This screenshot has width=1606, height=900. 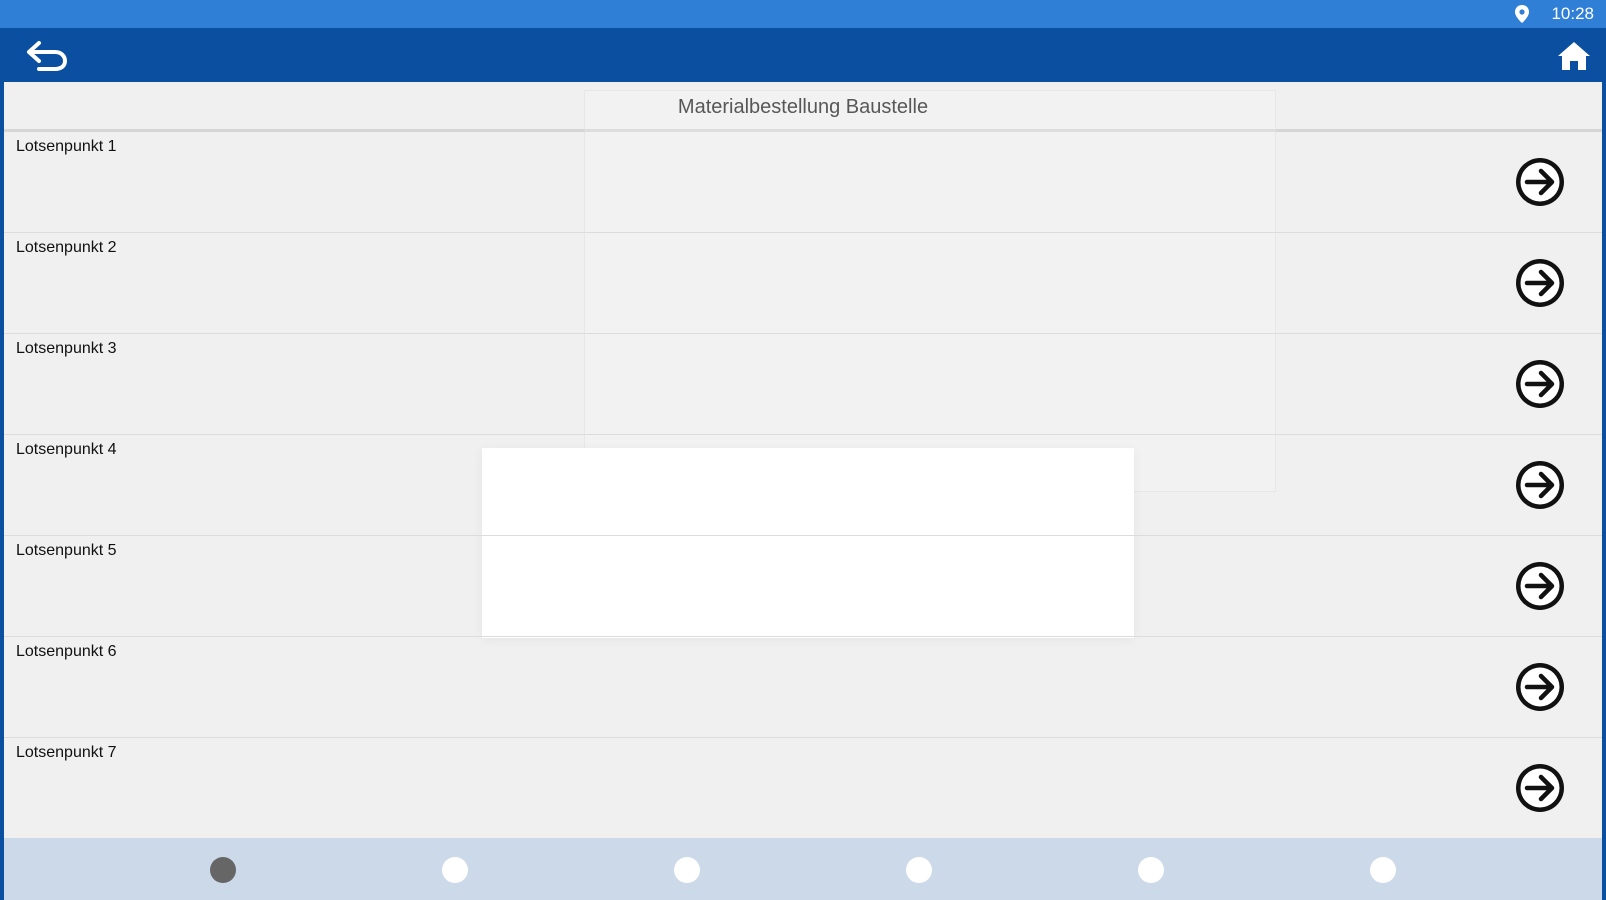 I want to click on location-pin-icon, so click(x=1522, y=14).